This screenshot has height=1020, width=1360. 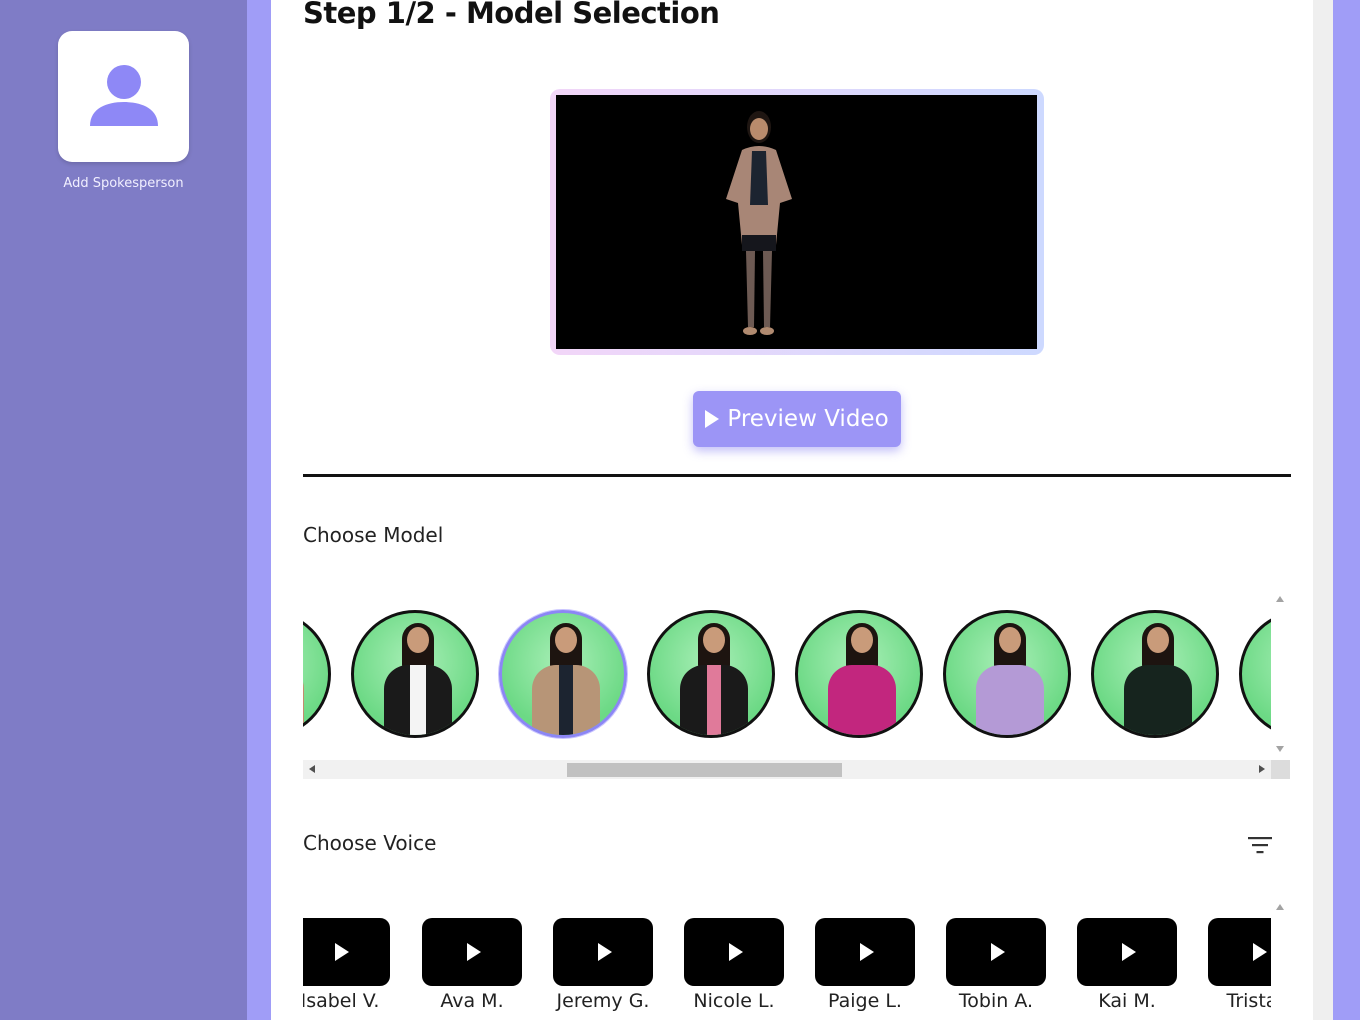 I want to click on scroll-left-icon, so click(x=312, y=769).